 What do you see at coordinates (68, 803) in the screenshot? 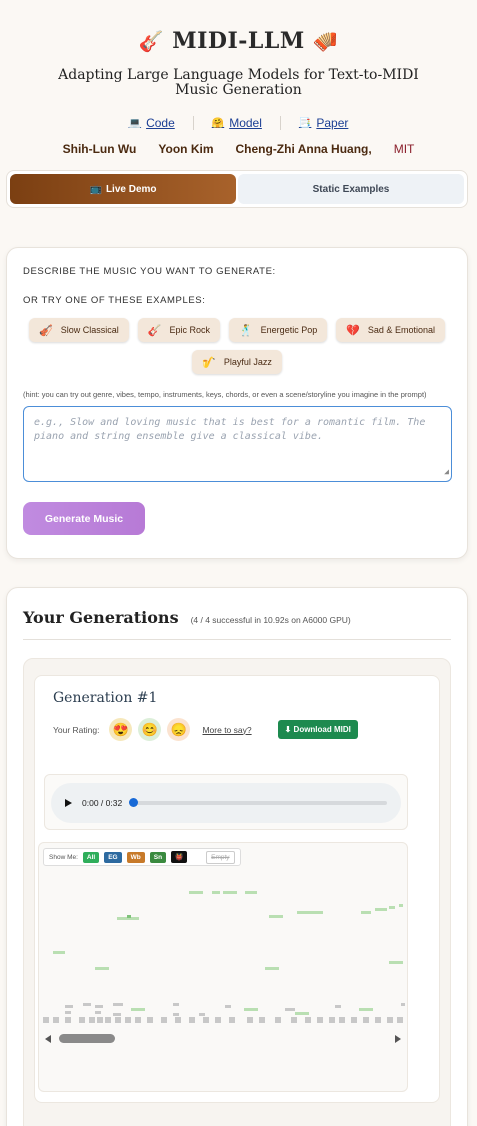
I see `play-icon` at bounding box center [68, 803].